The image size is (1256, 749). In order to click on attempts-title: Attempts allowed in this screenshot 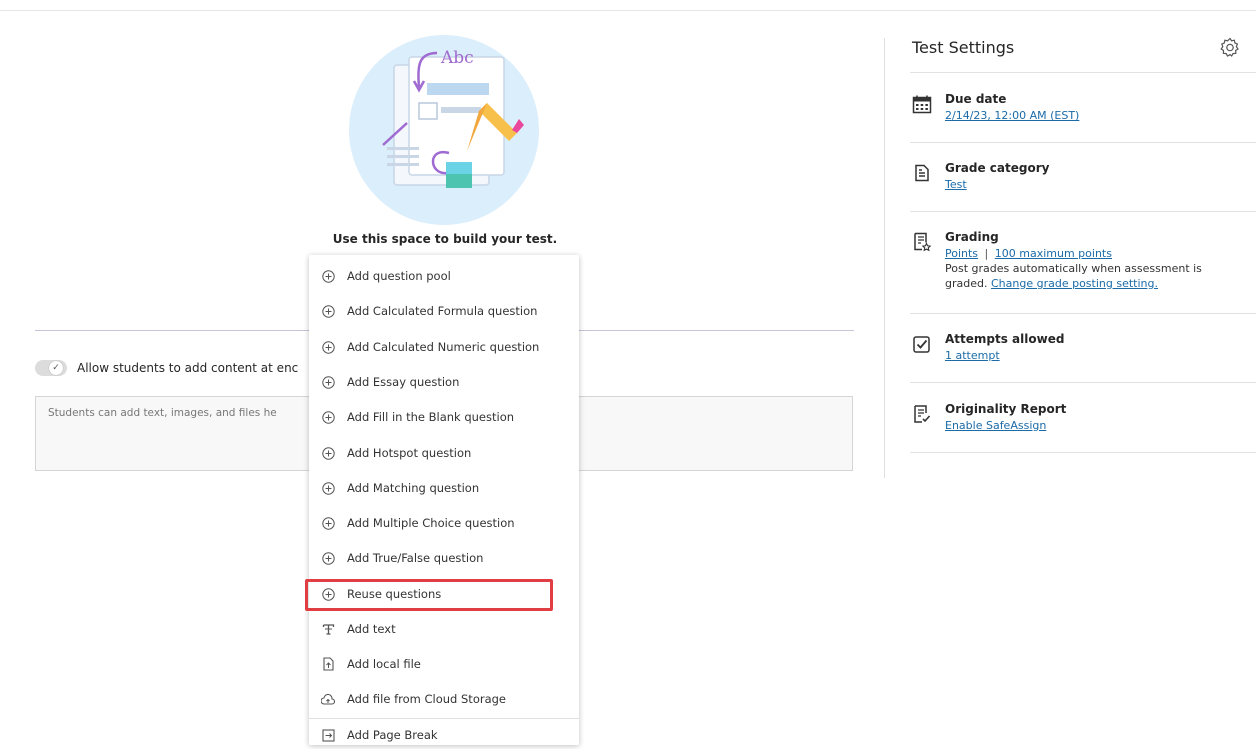, I will do `click(1005, 339)`.